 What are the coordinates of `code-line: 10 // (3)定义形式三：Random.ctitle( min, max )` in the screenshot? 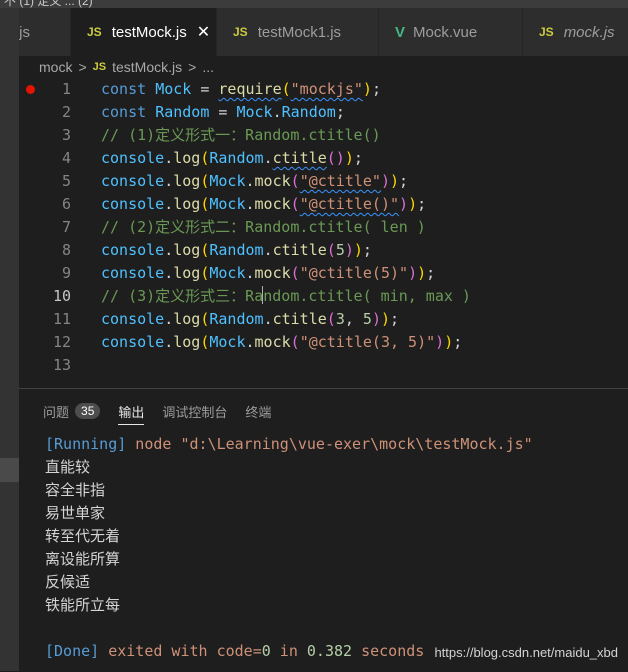 It's located at (323, 296).